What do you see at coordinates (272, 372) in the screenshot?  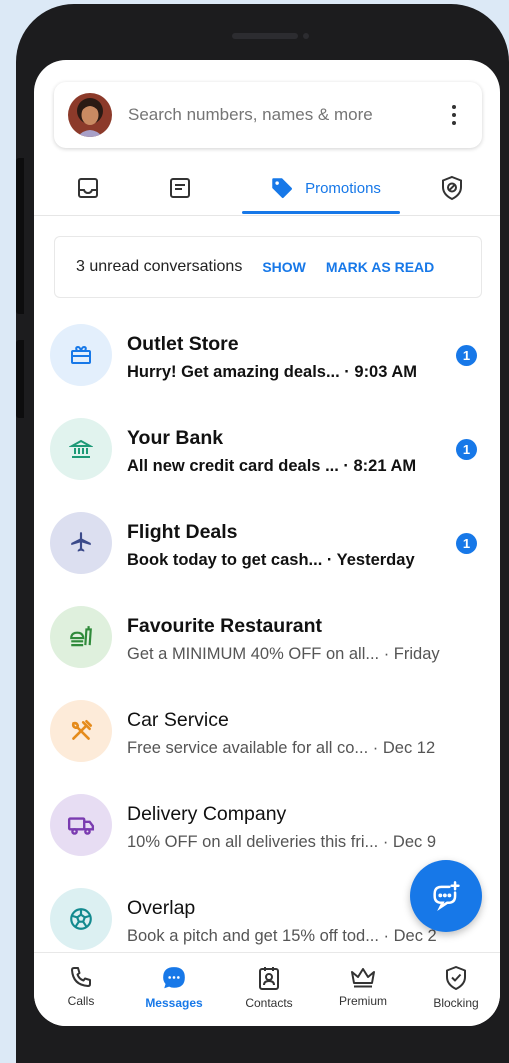 I see `conversation-preview: Hurry! Get amazing deals... · 9:03 AM` at bounding box center [272, 372].